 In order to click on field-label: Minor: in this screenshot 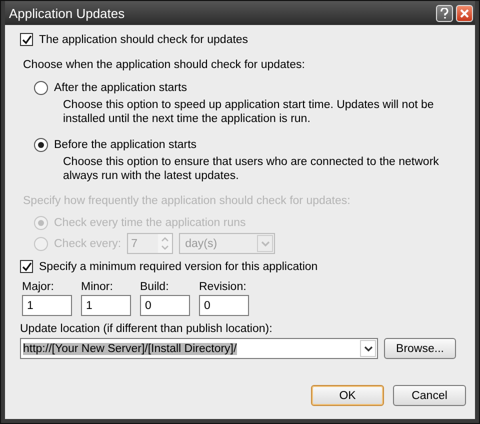, I will do `click(97, 287)`.